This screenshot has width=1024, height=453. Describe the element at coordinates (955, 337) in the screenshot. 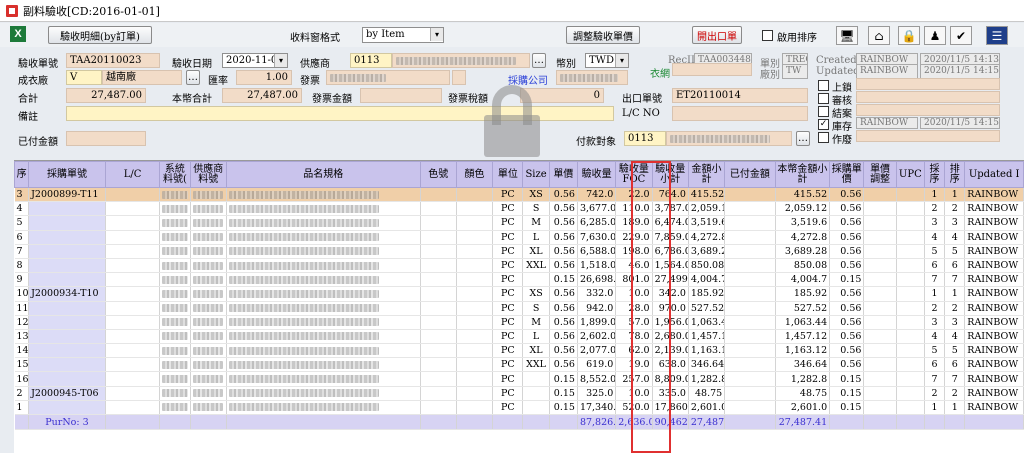

I see `cell-s2: 4` at that location.